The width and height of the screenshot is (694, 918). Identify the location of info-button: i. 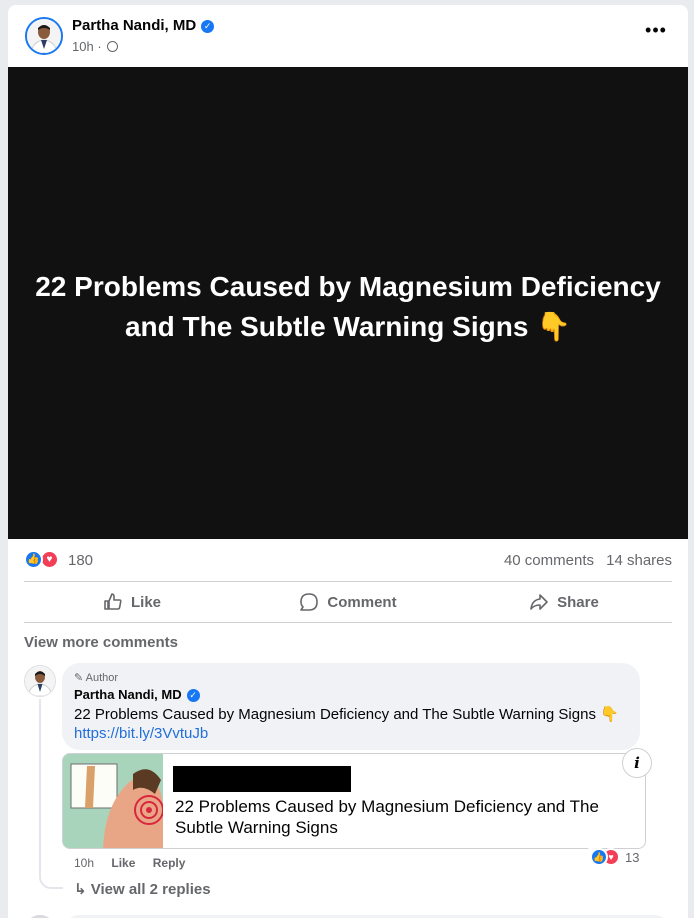
(637, 763).